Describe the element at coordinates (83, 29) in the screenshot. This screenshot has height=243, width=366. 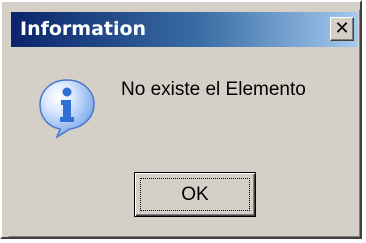
I see `dialog-title: Information` at that location.